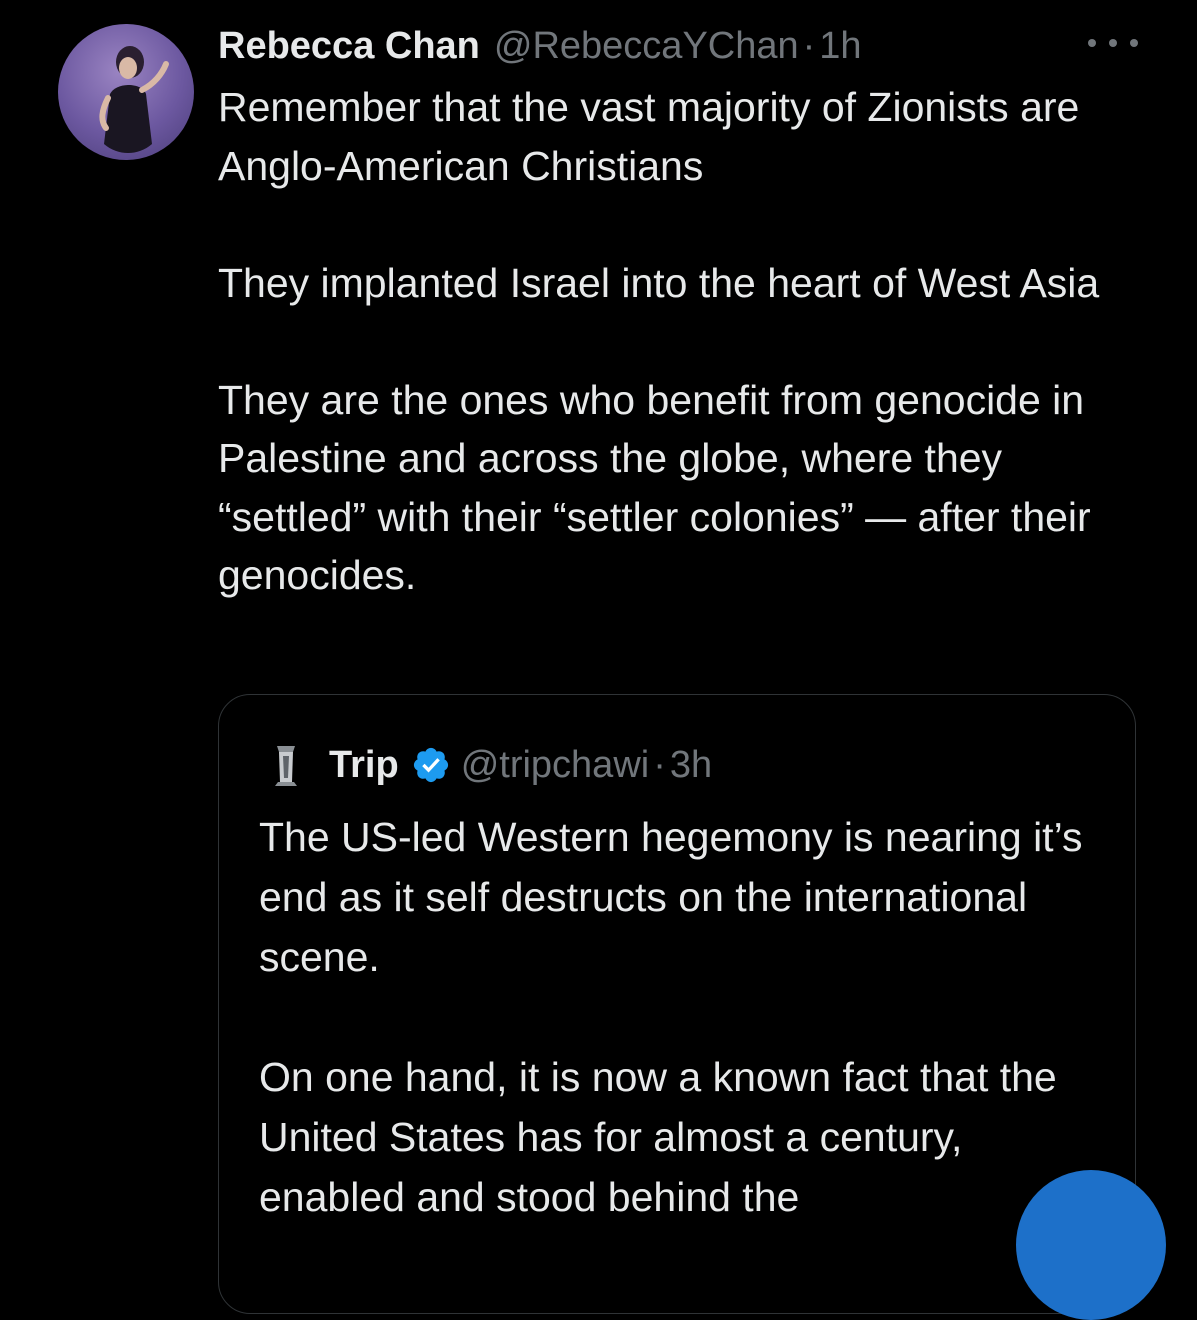 This screenshot has width=1197, height=1320. What do you see at coordinates (1091, 1245) in the screenshot?
I see `compose-button` at bounding box center [1091, 1245].